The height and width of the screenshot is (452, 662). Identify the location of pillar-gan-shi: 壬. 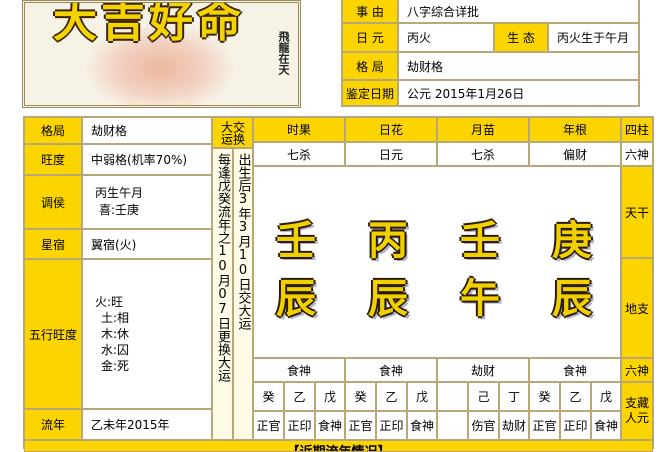
(296, 240).